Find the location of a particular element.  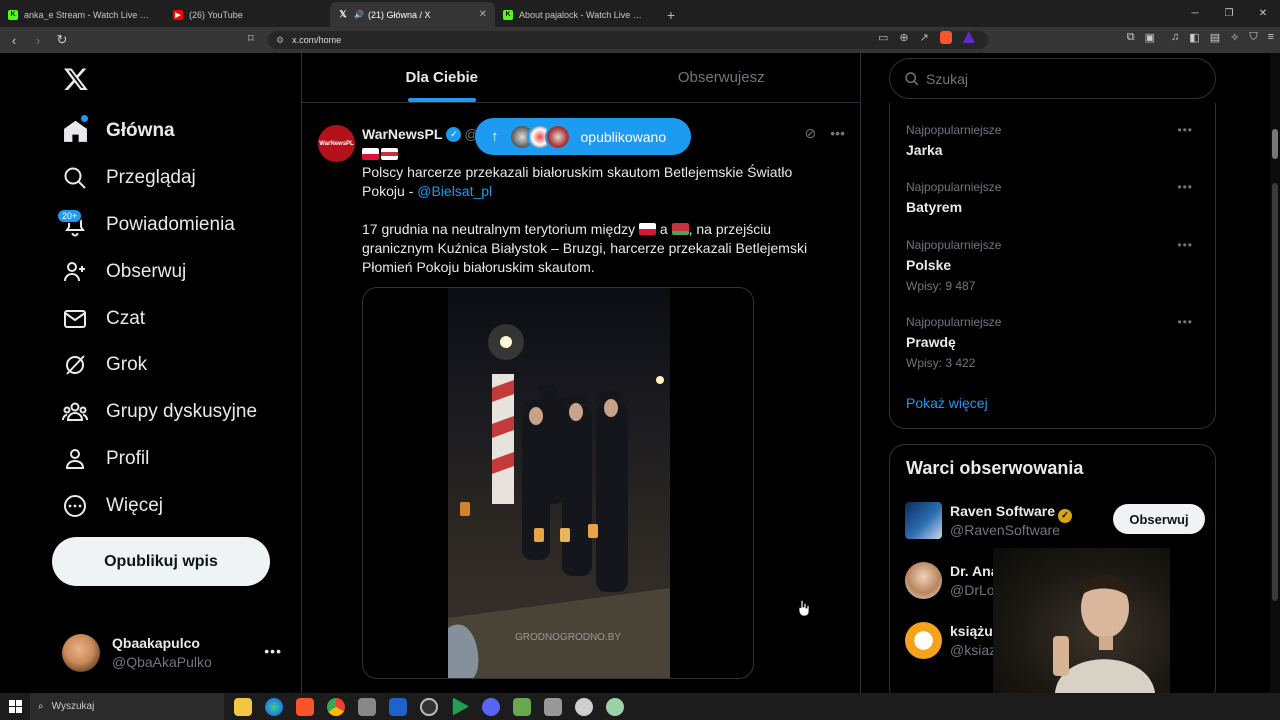

vpn-icon: ⛉ is located at coordinates (1253, 37).